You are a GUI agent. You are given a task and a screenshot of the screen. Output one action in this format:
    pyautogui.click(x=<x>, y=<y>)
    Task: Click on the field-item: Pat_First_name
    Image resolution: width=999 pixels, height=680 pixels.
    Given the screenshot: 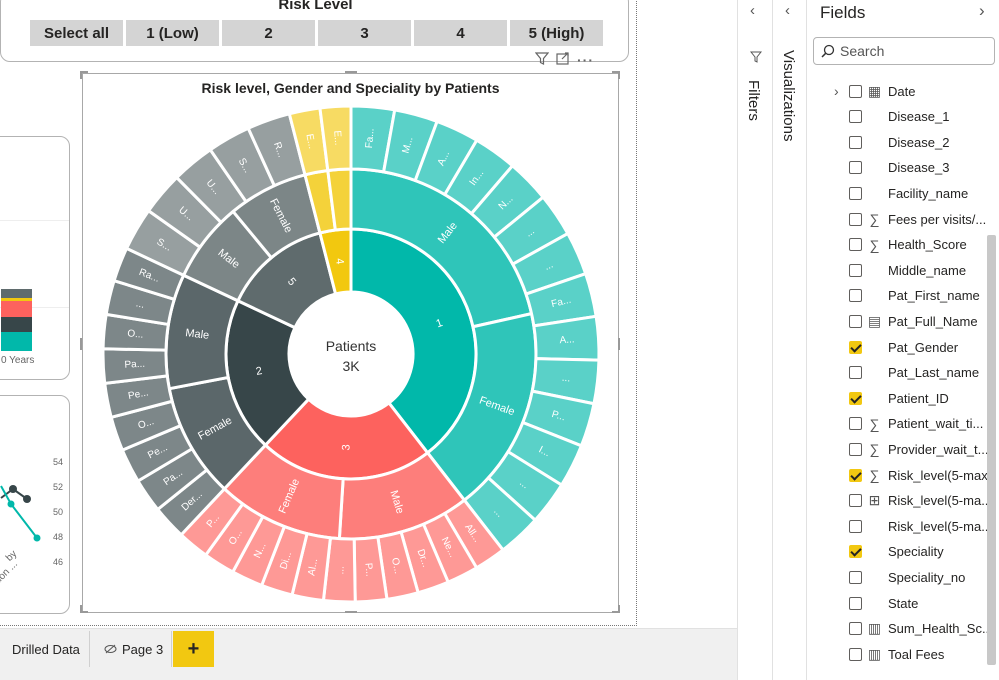 What is the action you would take?
    pyautogui.click(x=897, y=296)
    